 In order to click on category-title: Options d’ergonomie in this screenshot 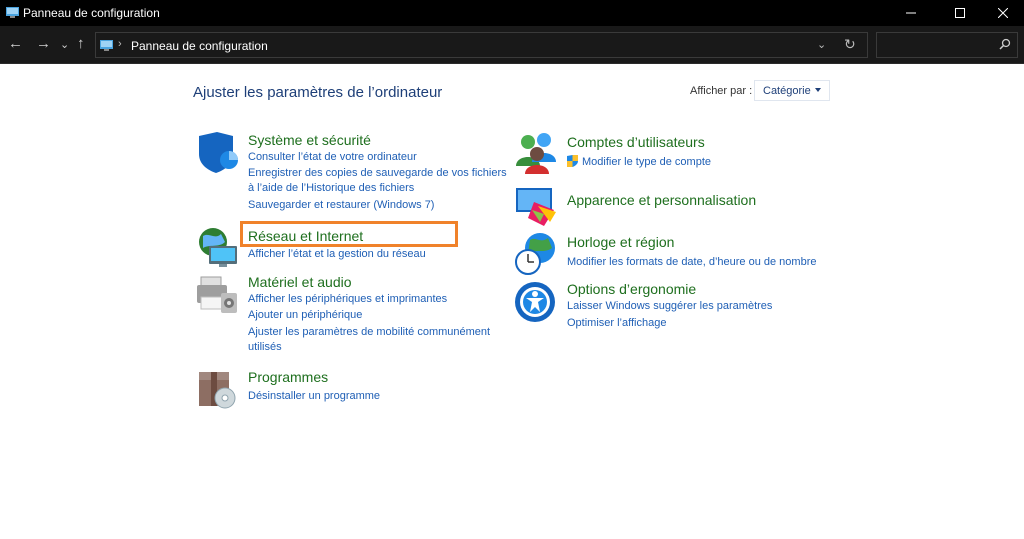, I will do `click(631, 289)`.